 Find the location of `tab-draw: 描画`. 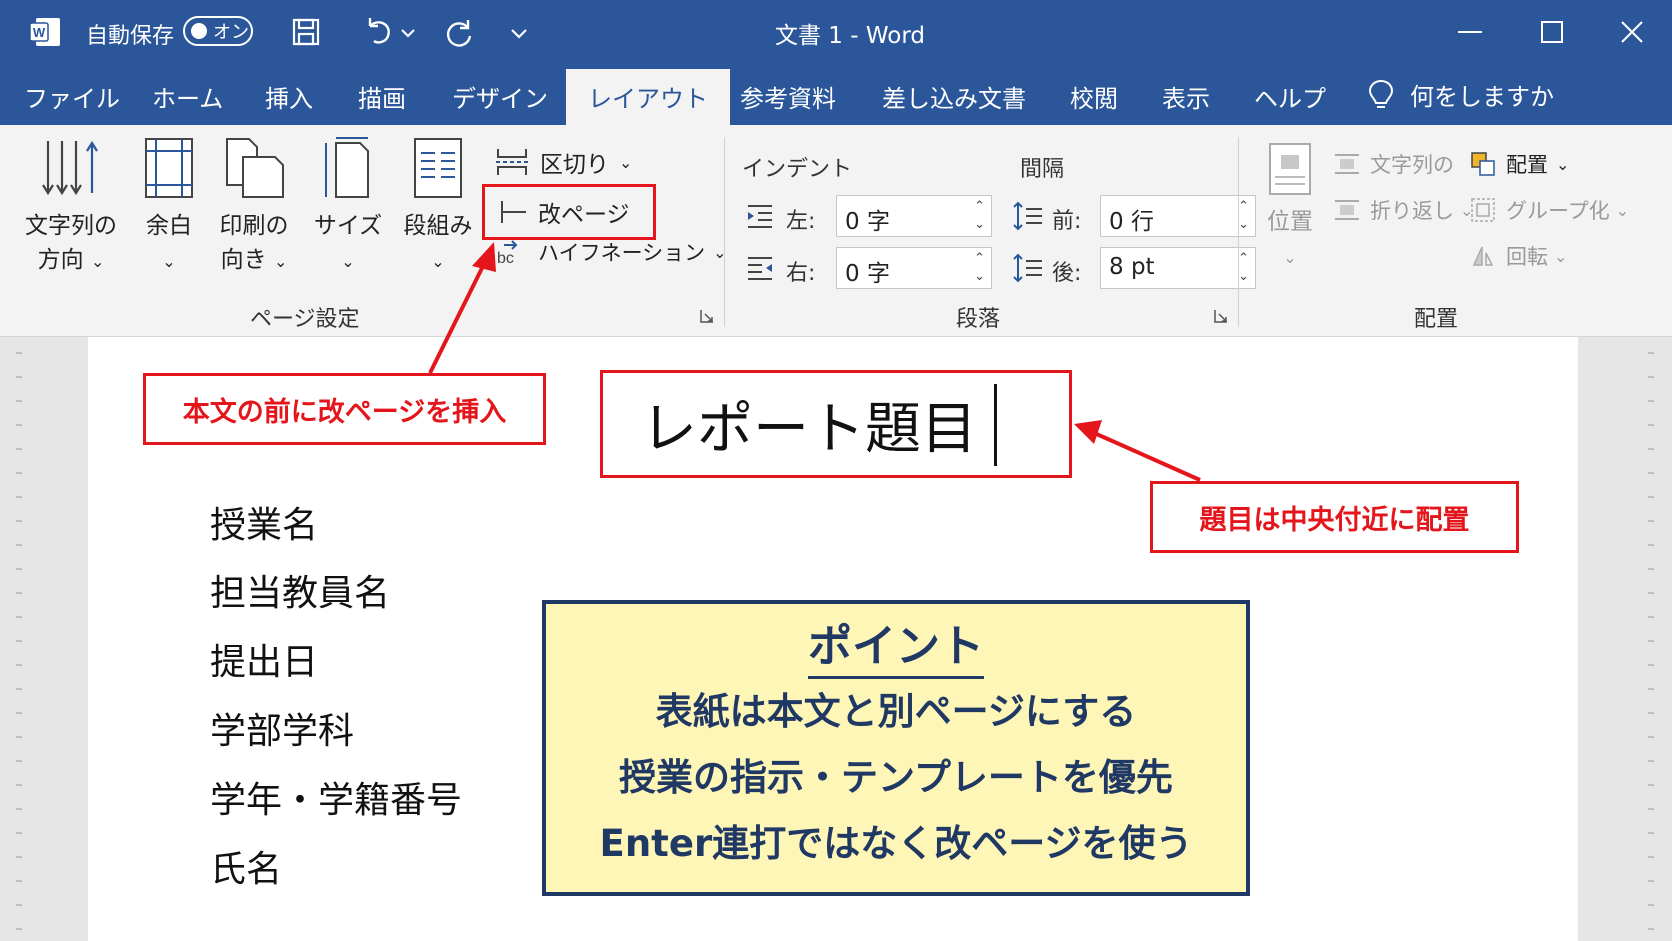

tab-draw: 描画 is located at coordinates (382, 96).